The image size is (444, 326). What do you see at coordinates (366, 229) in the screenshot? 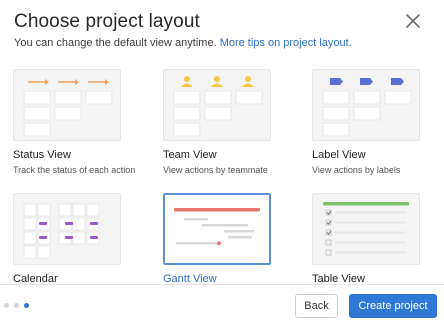
I see `table-view-thumbnail` at bounding box center [366, 229].